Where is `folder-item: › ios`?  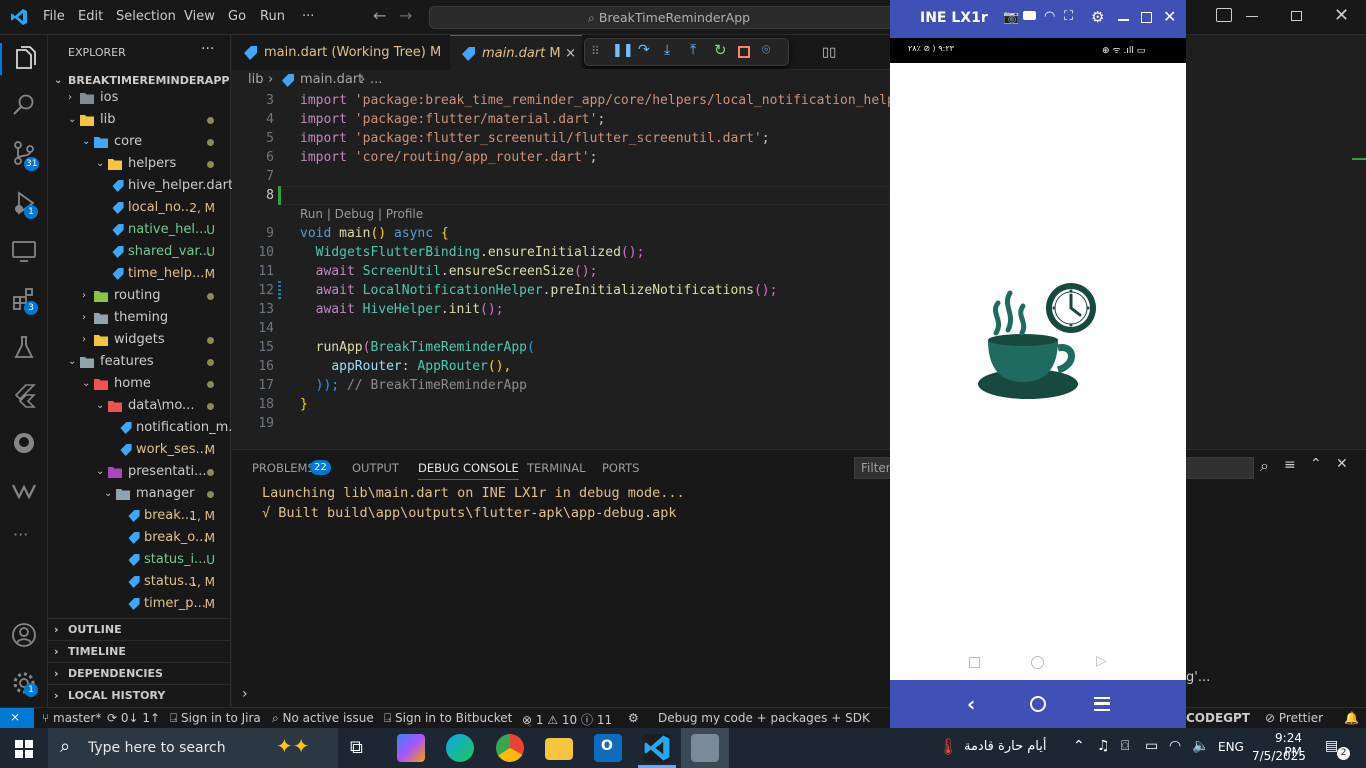
folder-item: › ios is located at coordinates (139, 98).